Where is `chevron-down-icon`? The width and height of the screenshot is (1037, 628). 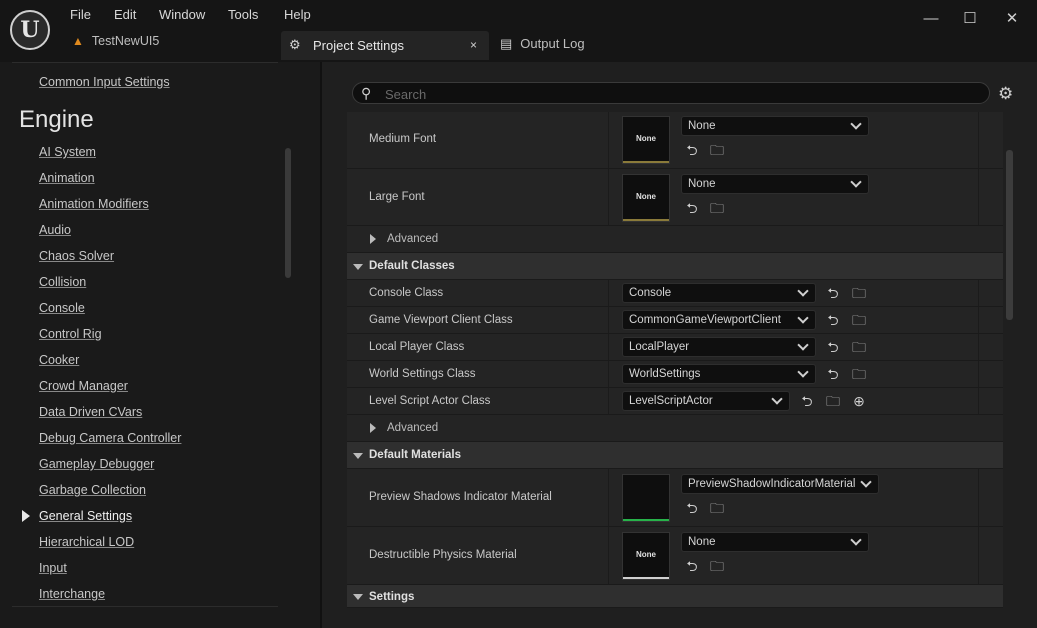 chevron-down-icon is located at coordinates (856, 540).